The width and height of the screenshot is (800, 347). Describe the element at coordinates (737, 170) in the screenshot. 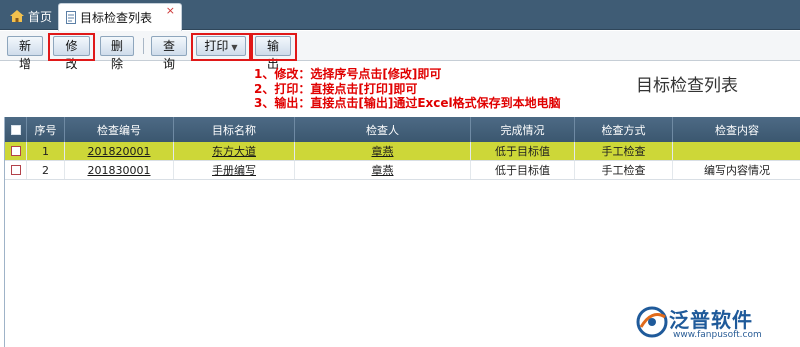

I see `check-content: 编写内容情况` at that location.